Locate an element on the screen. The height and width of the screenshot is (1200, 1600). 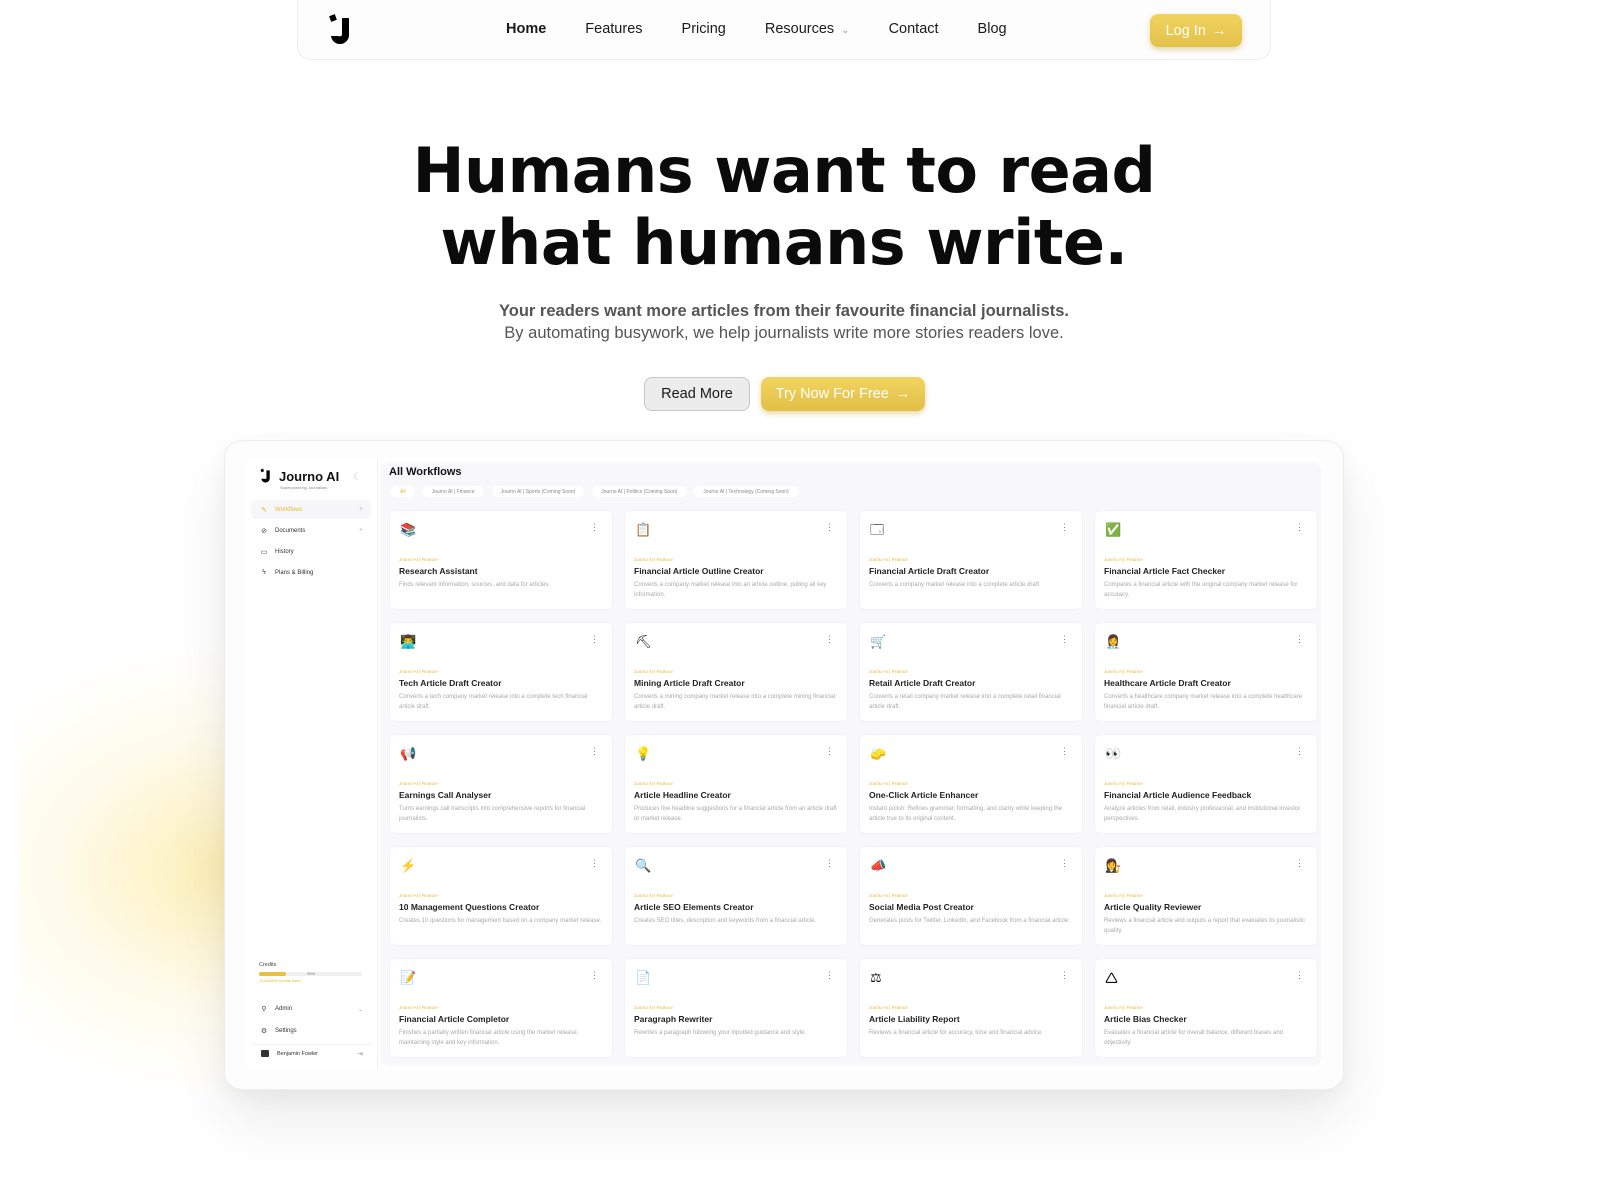
user-profile: Benjamin Fowler ⇥ is located at coordinates (311, 1053).